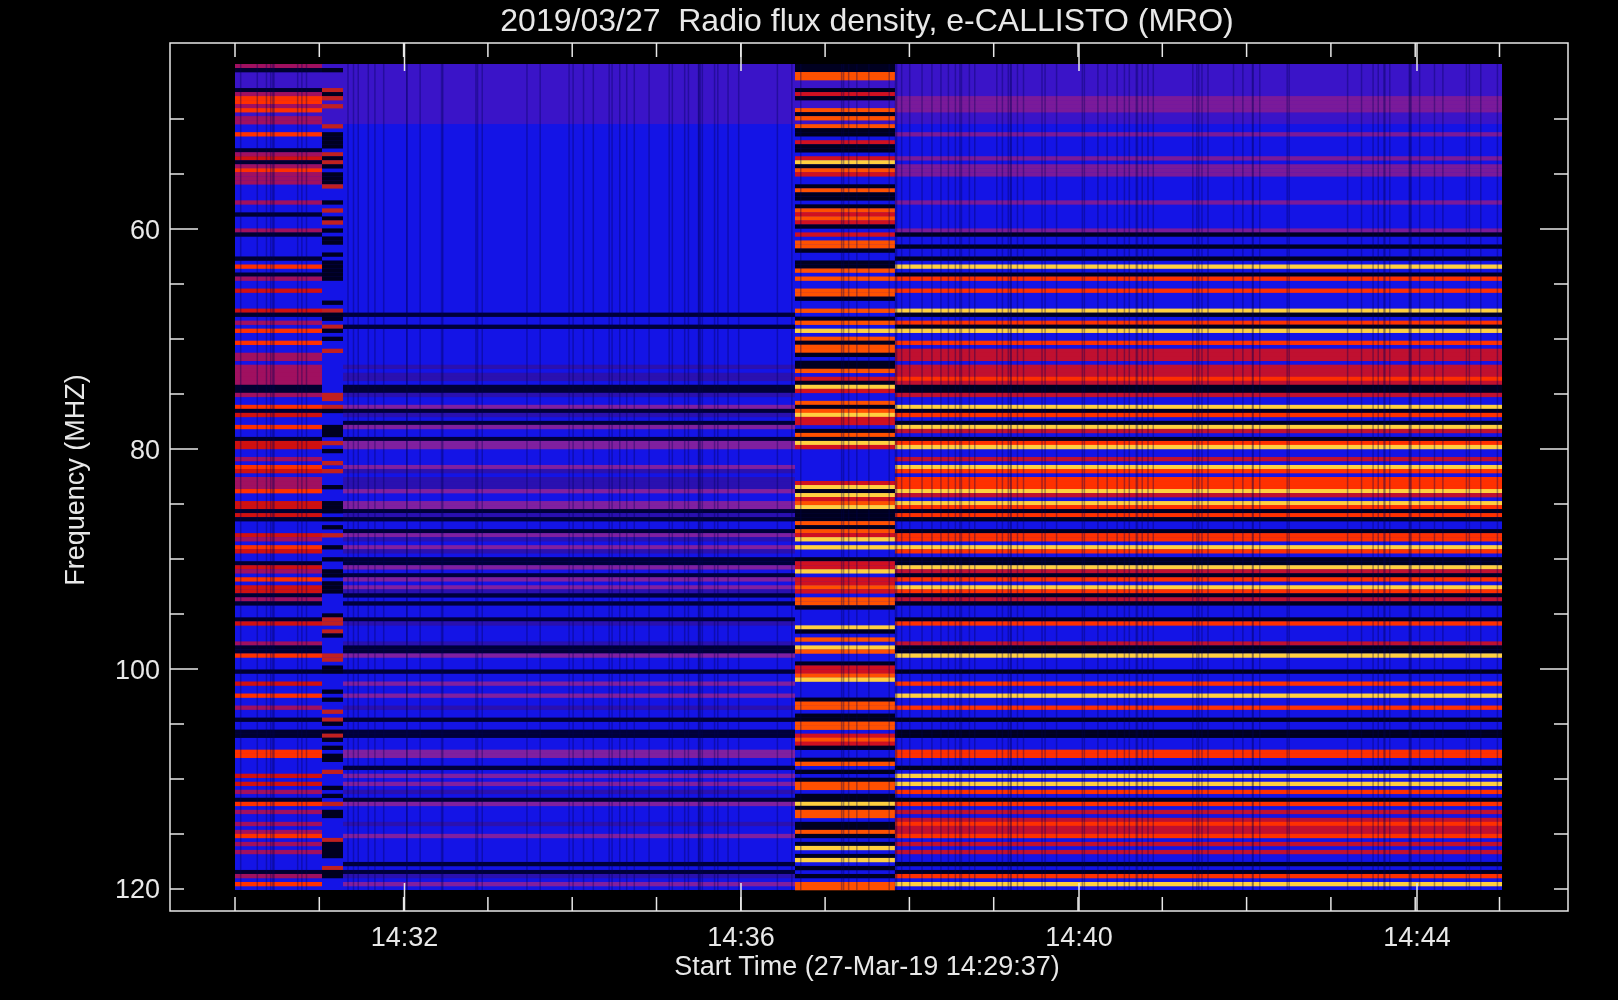  Describe the element at coordinates (137, 670) in the screenshot. I see `tick-label: 100` at that location.